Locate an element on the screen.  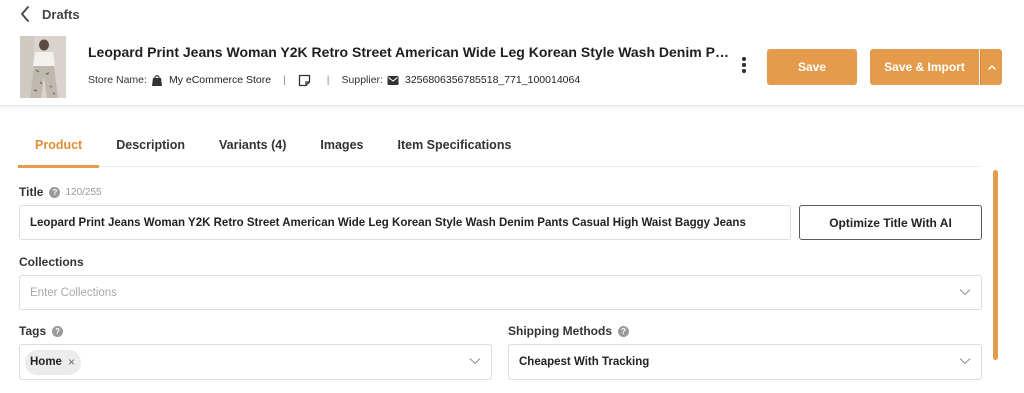
supplier-label: Supplier: is located at coordinates (362, 80).